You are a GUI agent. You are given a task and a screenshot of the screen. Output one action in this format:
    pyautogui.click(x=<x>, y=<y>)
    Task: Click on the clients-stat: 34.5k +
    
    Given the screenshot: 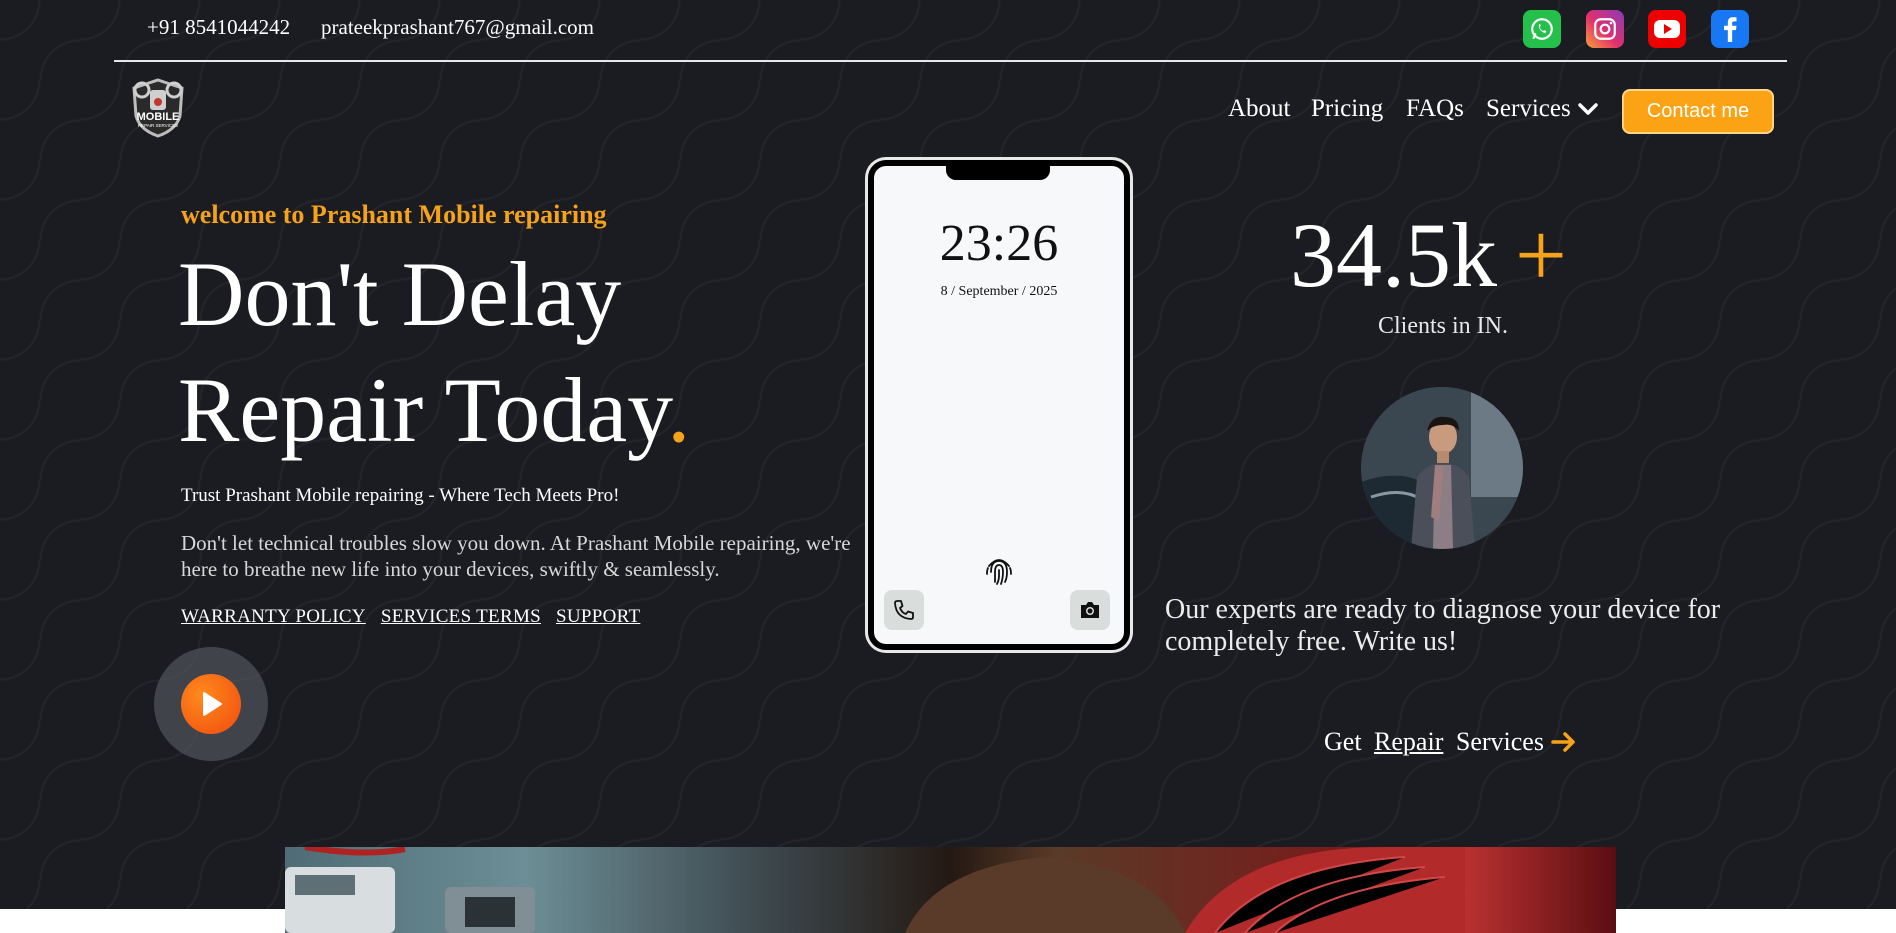 What is the action you would take?
    pyautogui.click(x=1428, y=255)
    